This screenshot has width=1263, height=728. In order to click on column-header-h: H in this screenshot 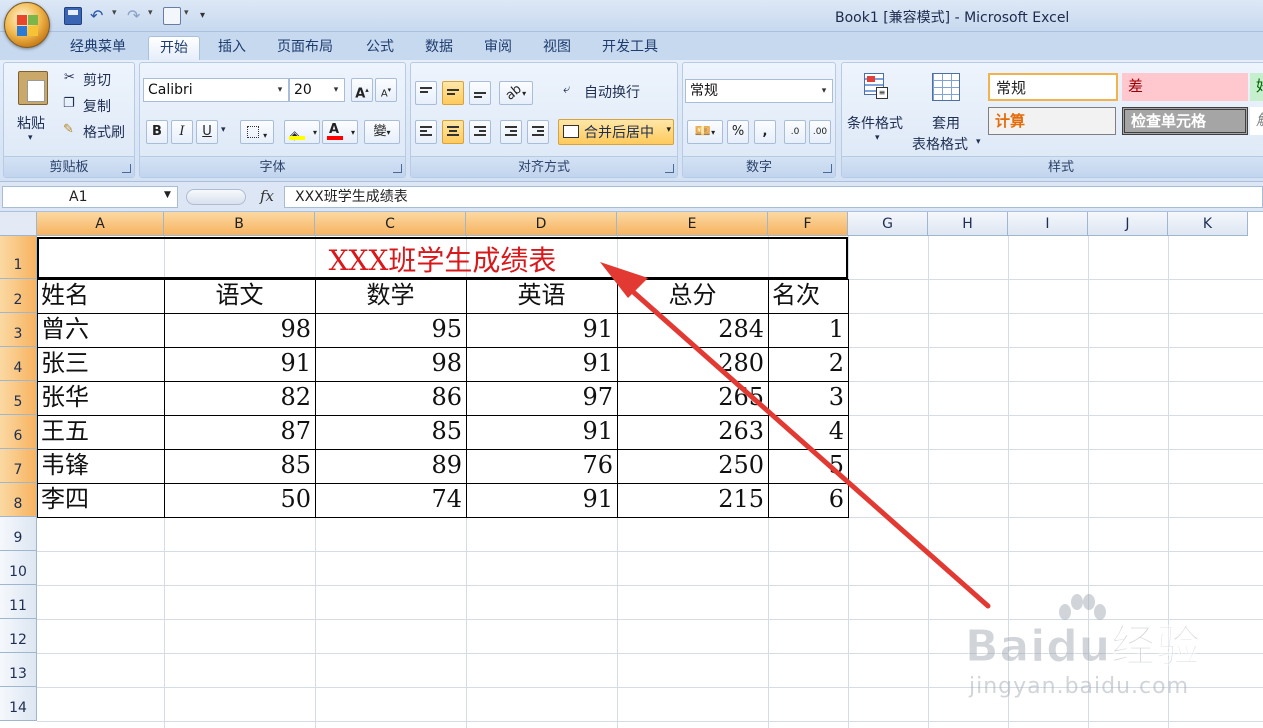, I will do `click(968, 224)`.